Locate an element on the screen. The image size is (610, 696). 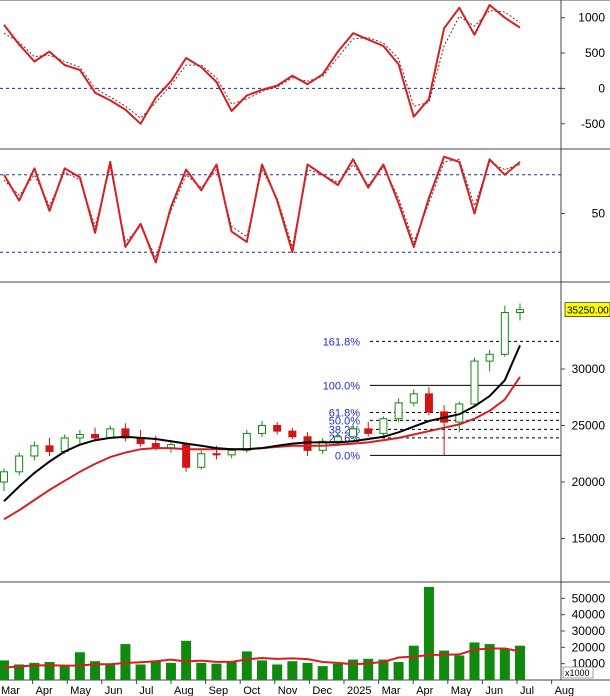
x-month-label: Dec is located at coordinates (322, 690).